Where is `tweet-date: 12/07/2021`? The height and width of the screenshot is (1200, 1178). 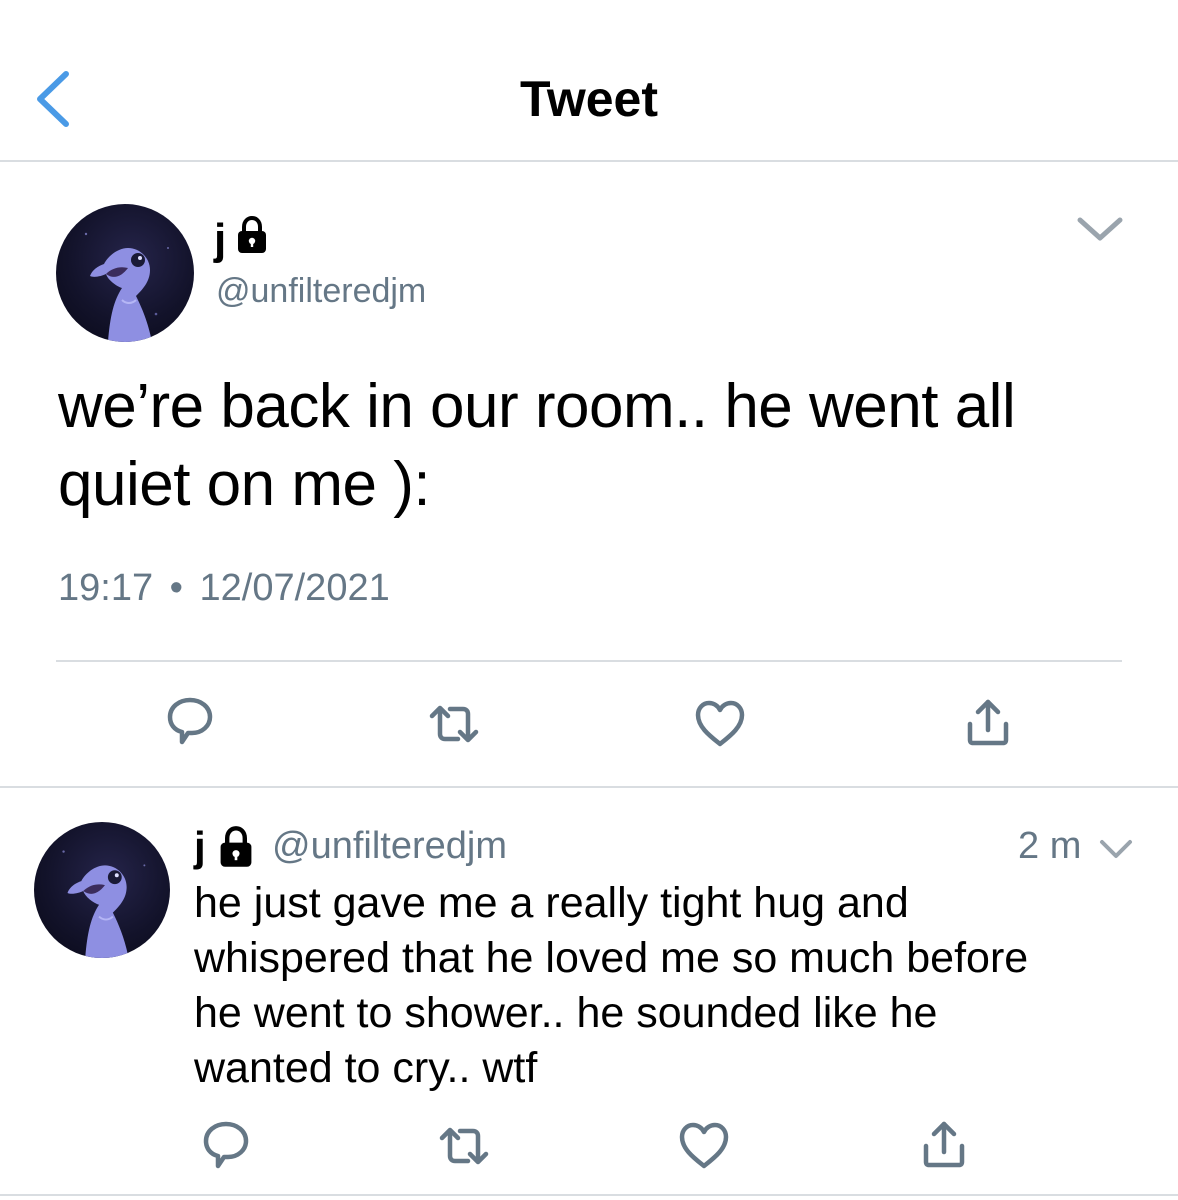
tweet-date: 12/07/2021 is located at coordinates (294, 588).